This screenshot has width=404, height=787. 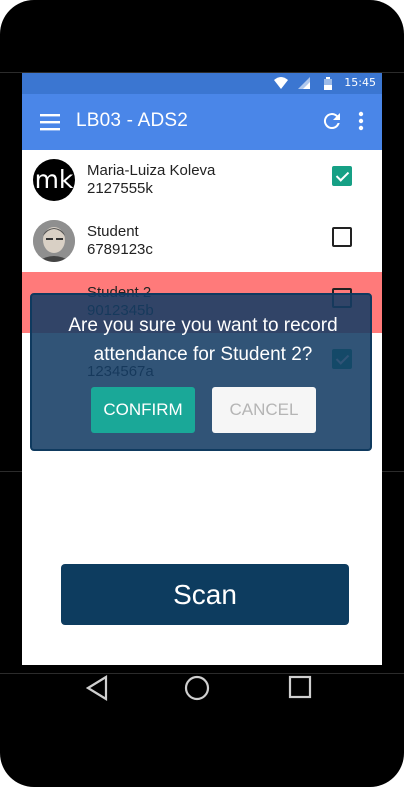 I want to click on back-icon, so click(x=97, y=688).